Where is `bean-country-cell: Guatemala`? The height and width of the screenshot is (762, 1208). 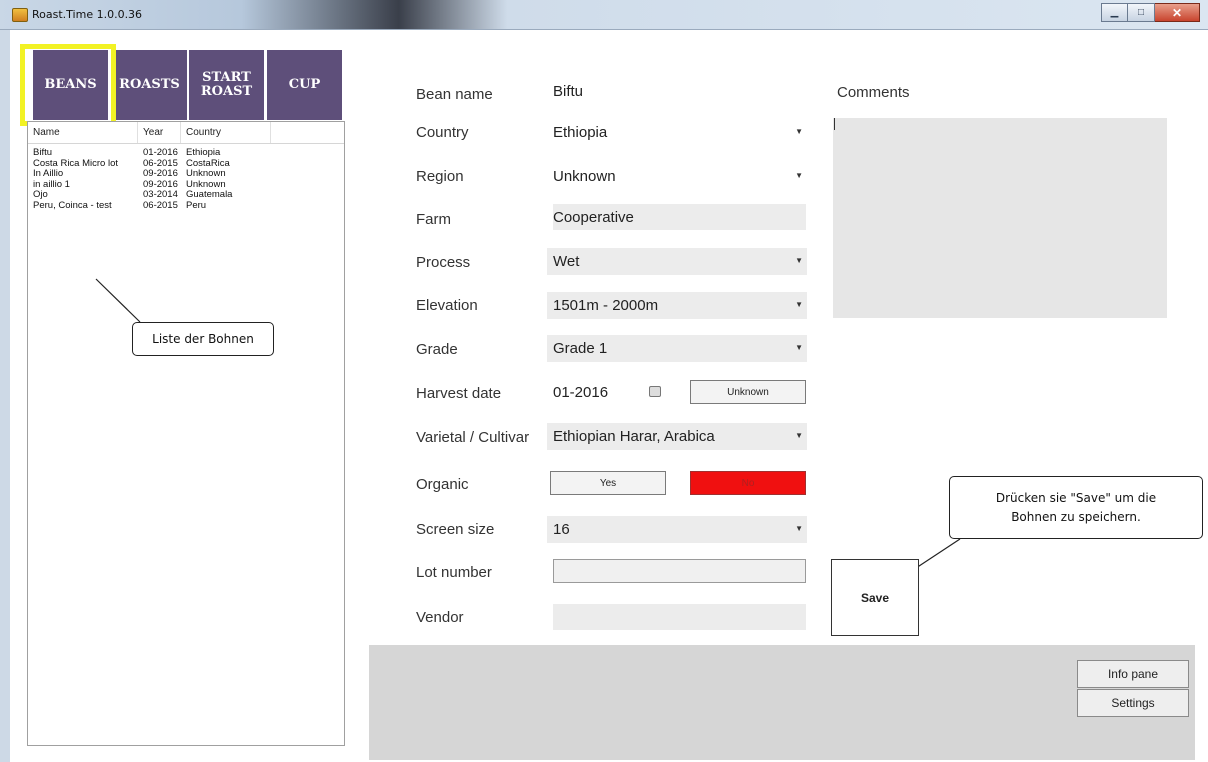 bean-country-cell: Guatemala is located at coordinates (209, 194).